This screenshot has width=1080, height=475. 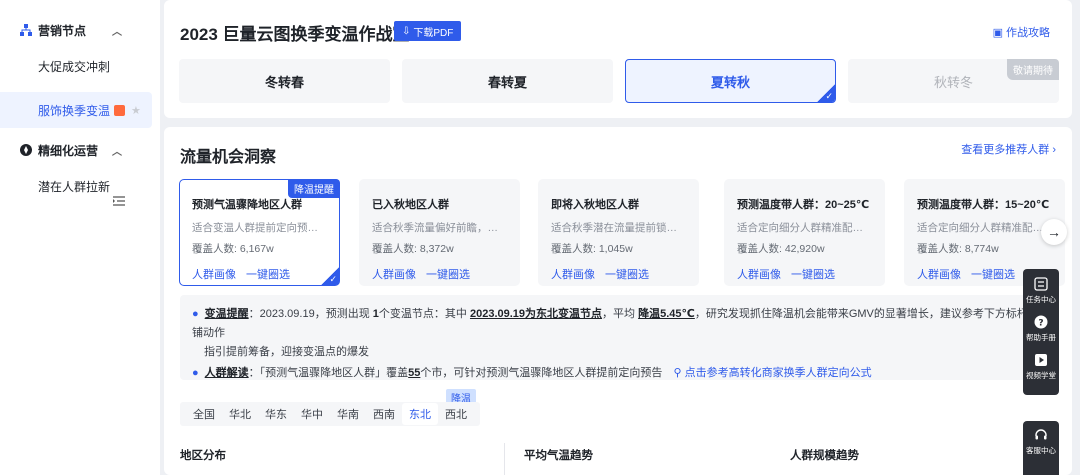 I want to click on region-tab: 华南, so click(x=348, y=414).